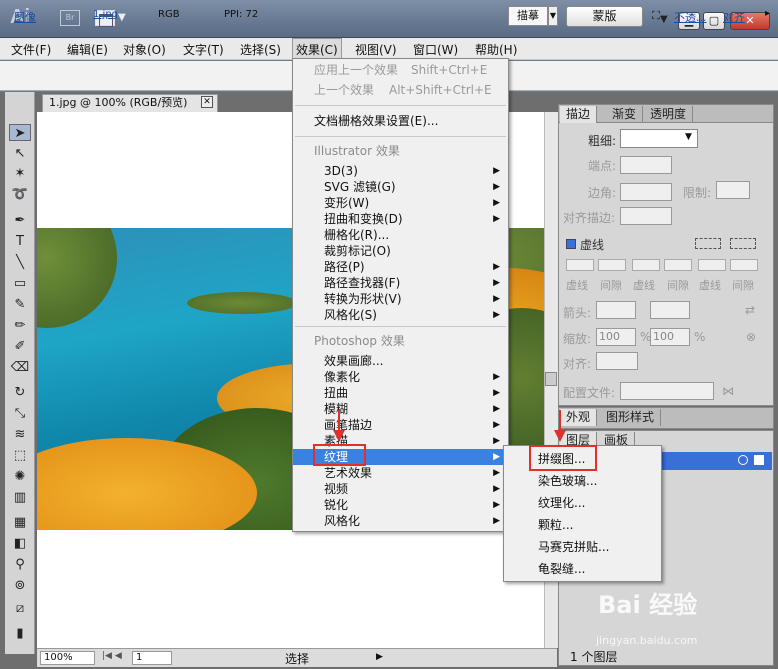  Describe the element at coordinates (646, 192) in the screenshot. I see `corner-buttons` at that location.